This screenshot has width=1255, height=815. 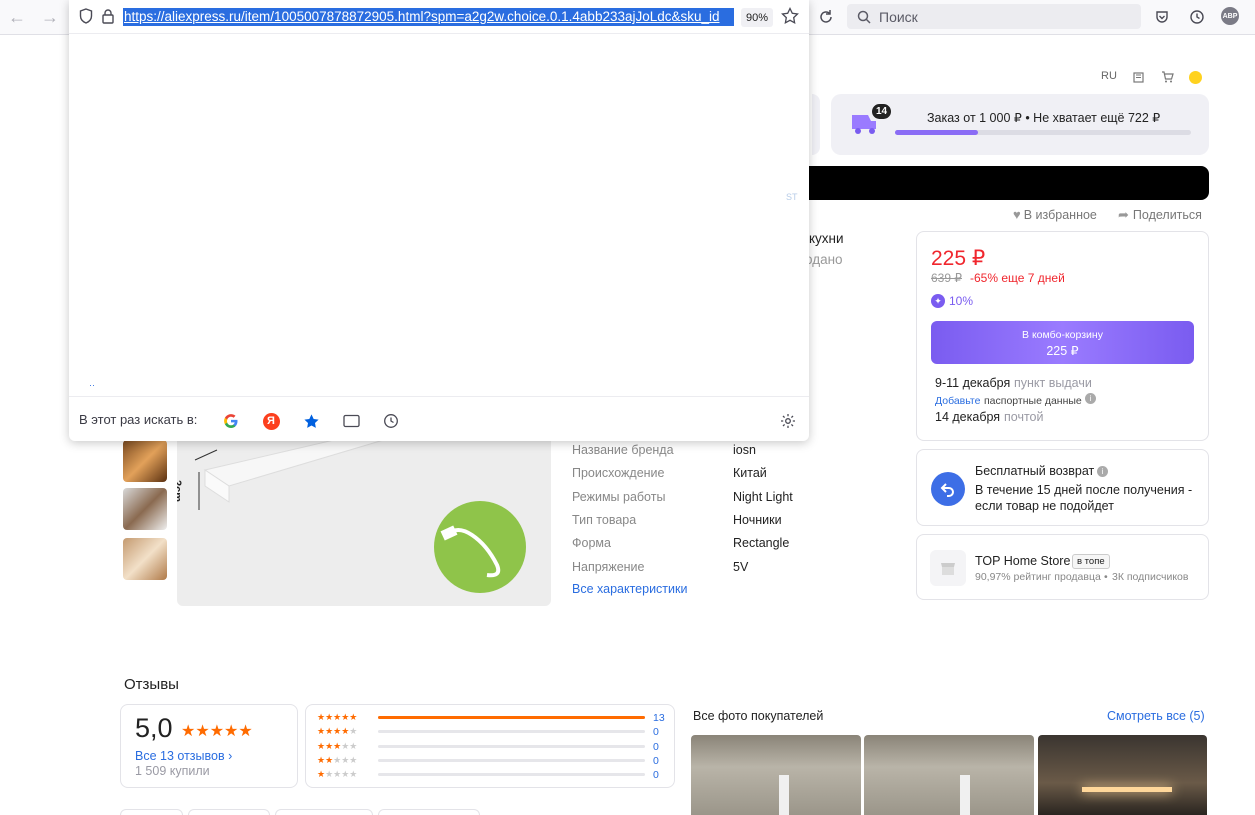 What do you see at coordinates (1062, 335) in the screenshot?
I see `combo-label: В комбо-корзину` at bounding box center [1062, 335].